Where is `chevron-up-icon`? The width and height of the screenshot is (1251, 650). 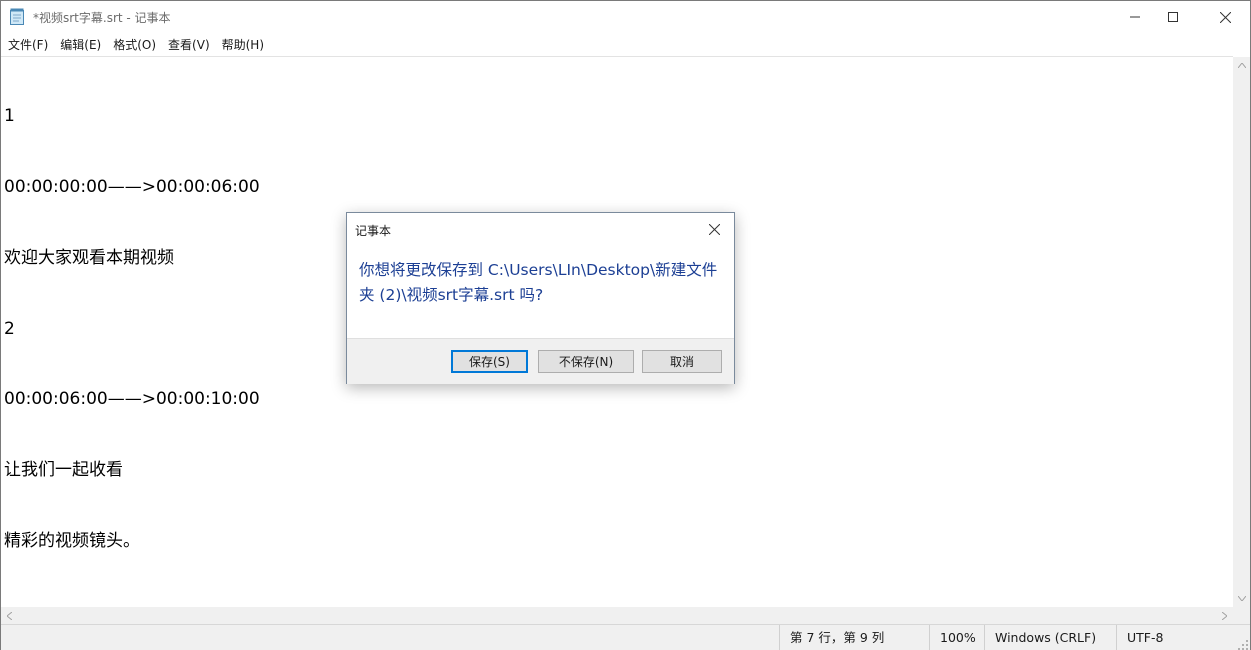
chevron-up-icon is located at coordinates (1241, 65).